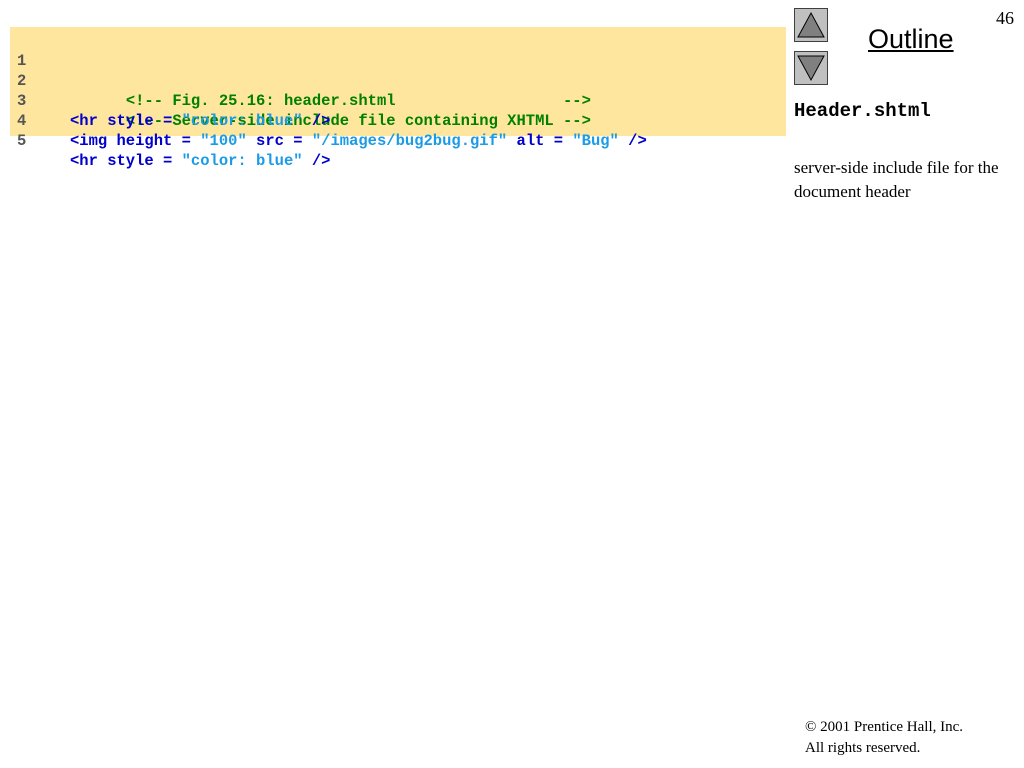 This screenshot has width=1024, height=768. I want to click on code-line: 3 <hr style = "color: blue" />, so click(170, 100).